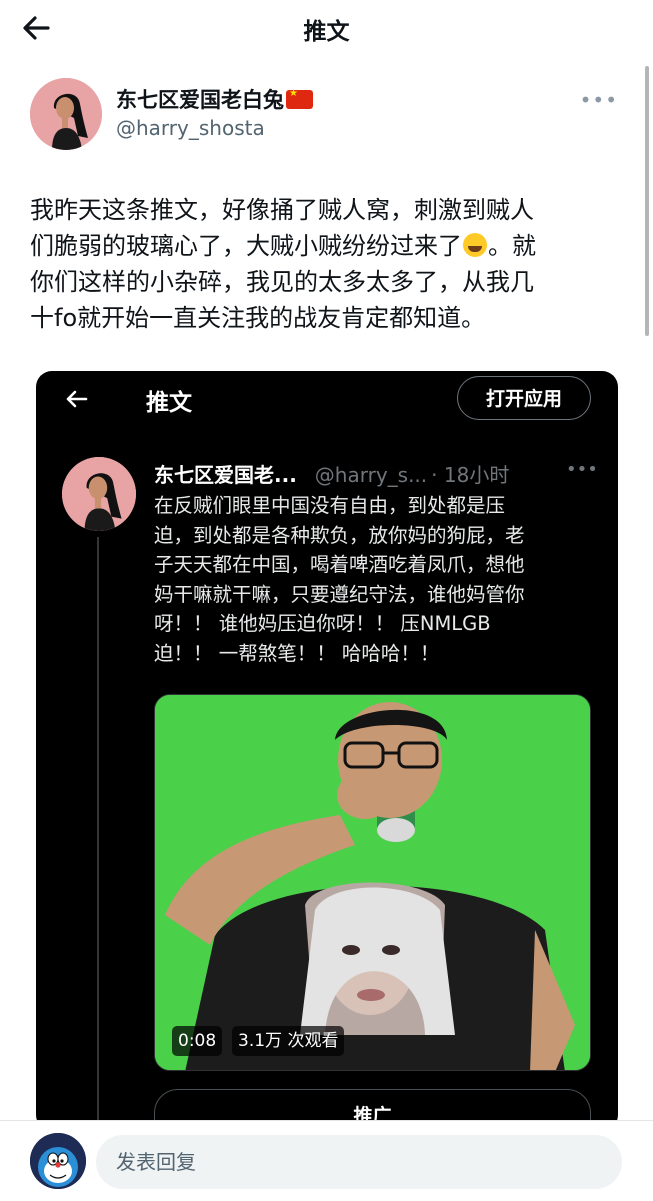 Image resolution: width=653 pixels, height=1201 pixels. I want to click on thread-line, so click(98, 834).